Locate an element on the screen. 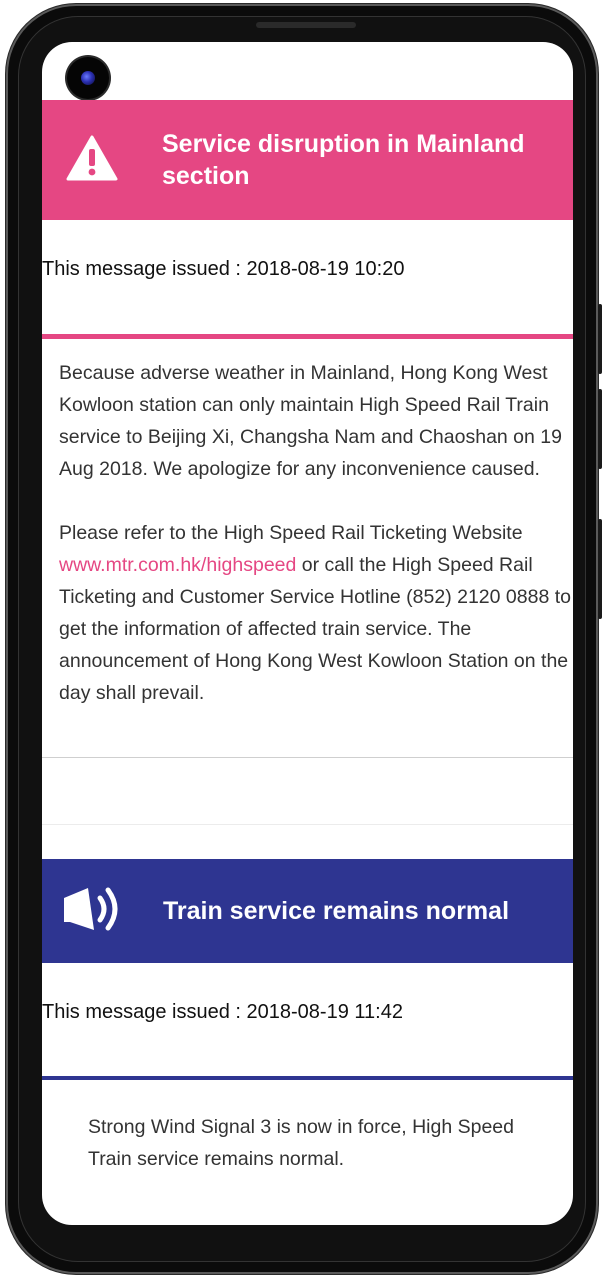 The image size is (606, 1280). megaphone-icon is located at coordinates (93, 911).